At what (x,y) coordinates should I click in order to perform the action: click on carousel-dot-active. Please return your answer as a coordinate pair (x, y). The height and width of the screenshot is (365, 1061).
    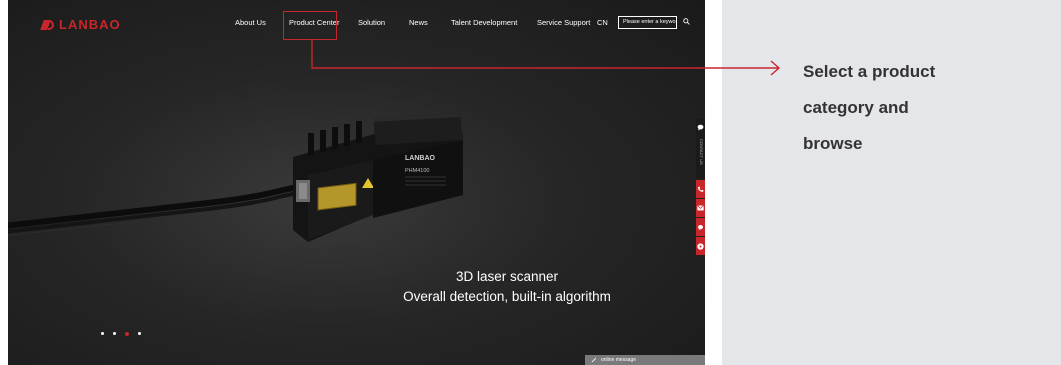
    Looking at the image, I should click on (127, 333).